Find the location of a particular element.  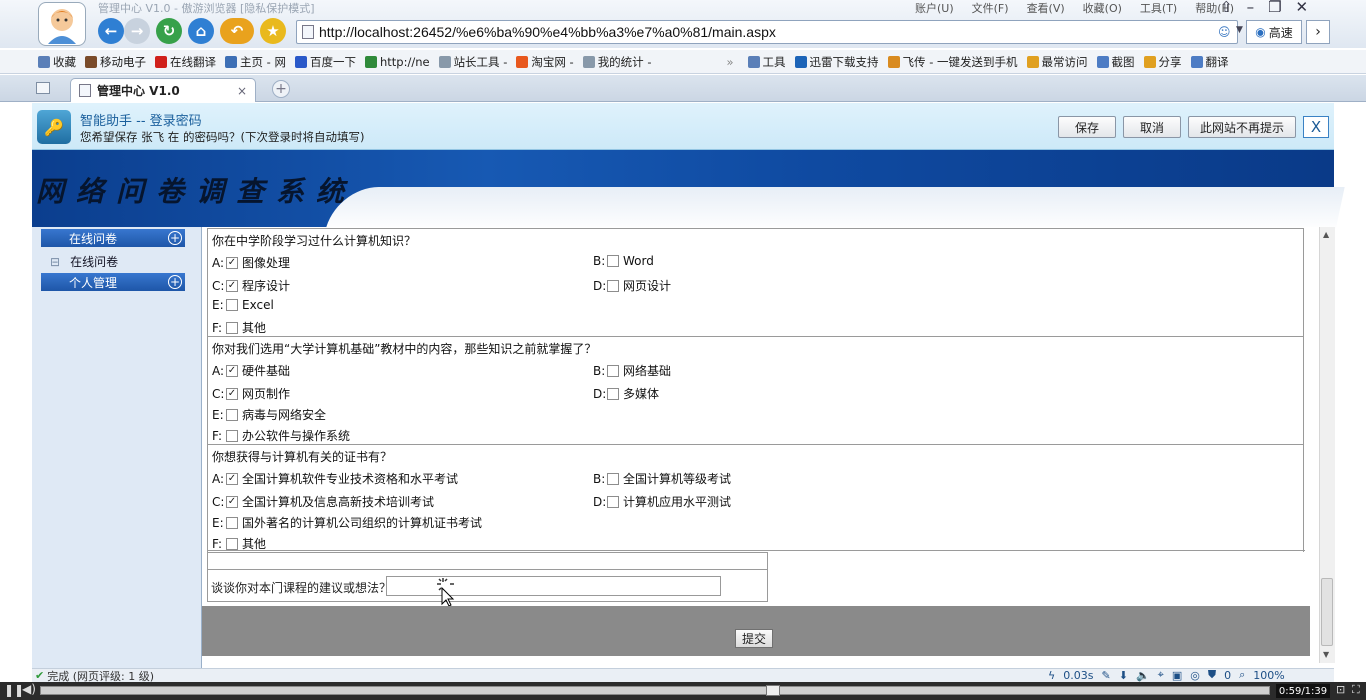

undo-icon: ↶ is located at coordinates (237, 31).